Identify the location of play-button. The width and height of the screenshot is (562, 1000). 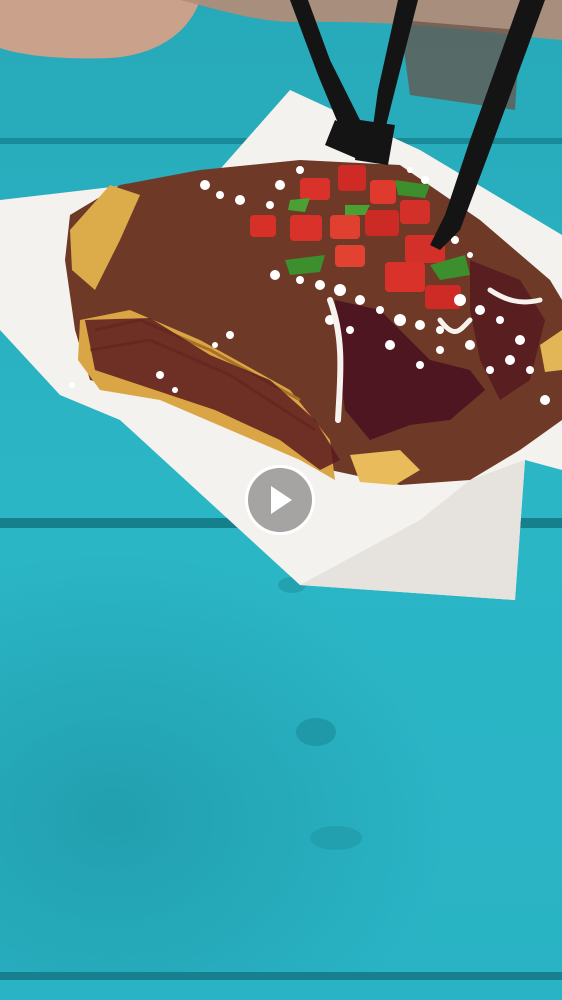
(280, 500).